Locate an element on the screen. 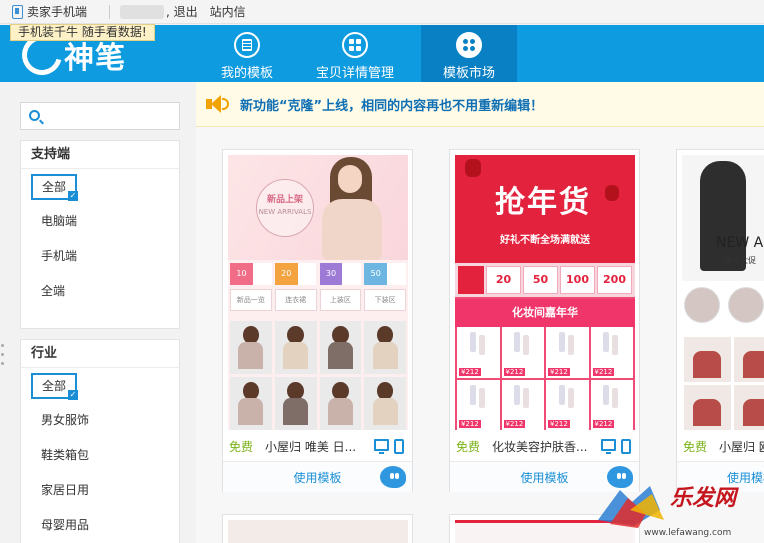  filter-industry-shoes-bags: 鞋类箱包 is located at coordinates (100, 455).